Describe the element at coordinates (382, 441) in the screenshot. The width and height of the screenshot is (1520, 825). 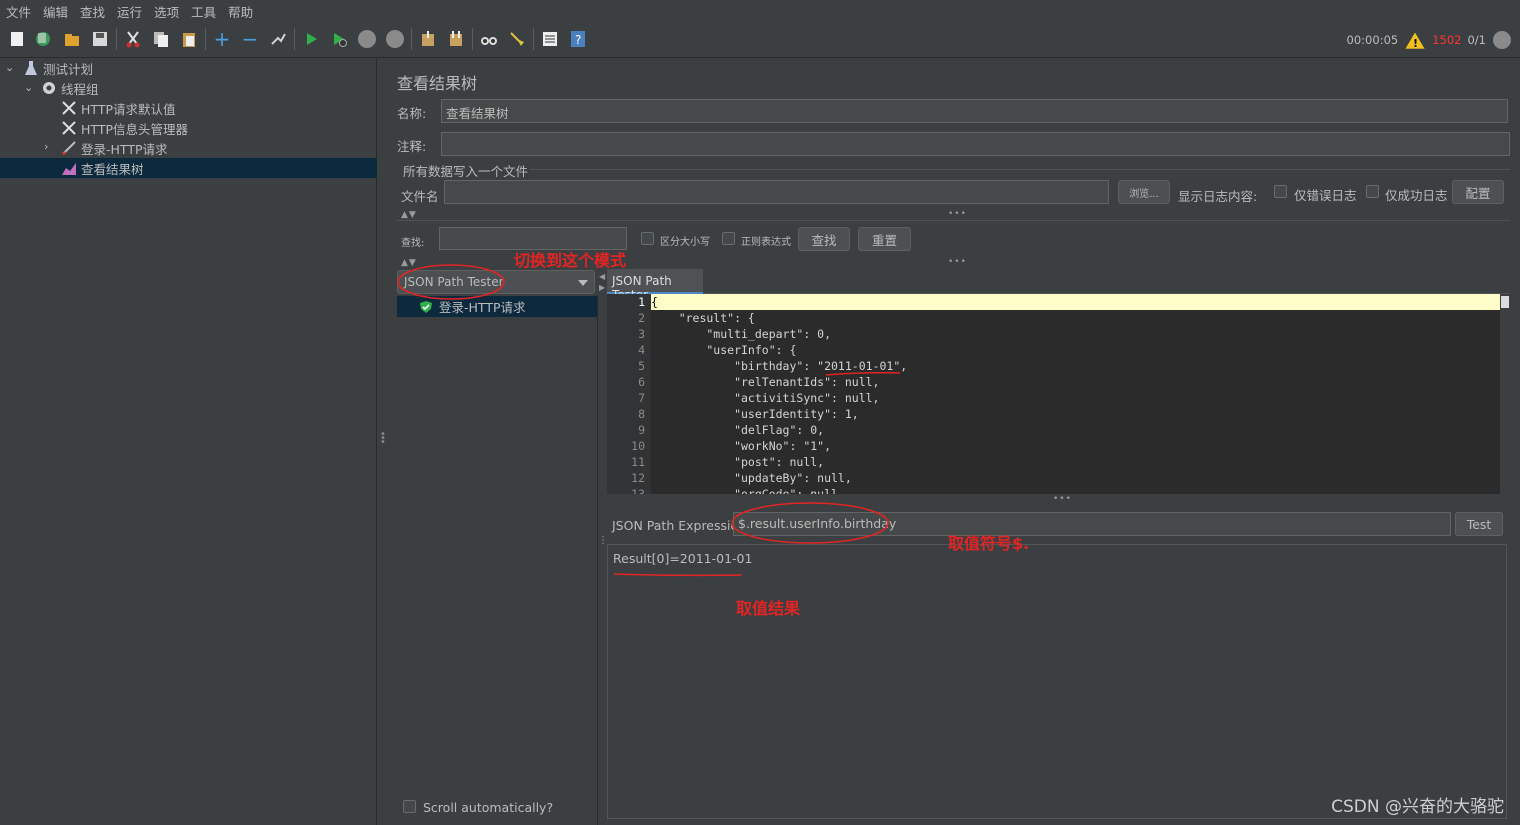
I see `pane-splitter: • • •` at that location.